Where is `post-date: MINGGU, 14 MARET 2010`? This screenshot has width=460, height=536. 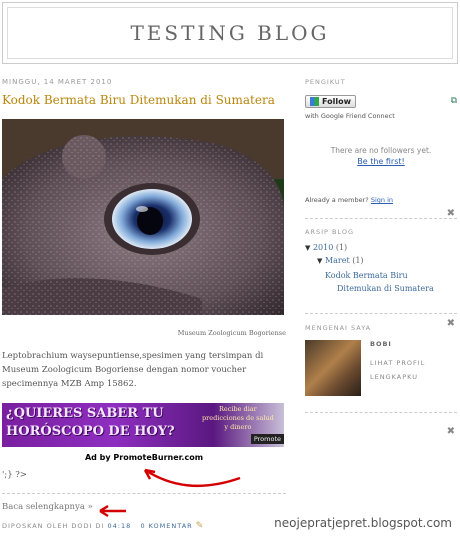
post-date: MINGGU, 14 MARET 2010 is located at coordinates (57, 82).